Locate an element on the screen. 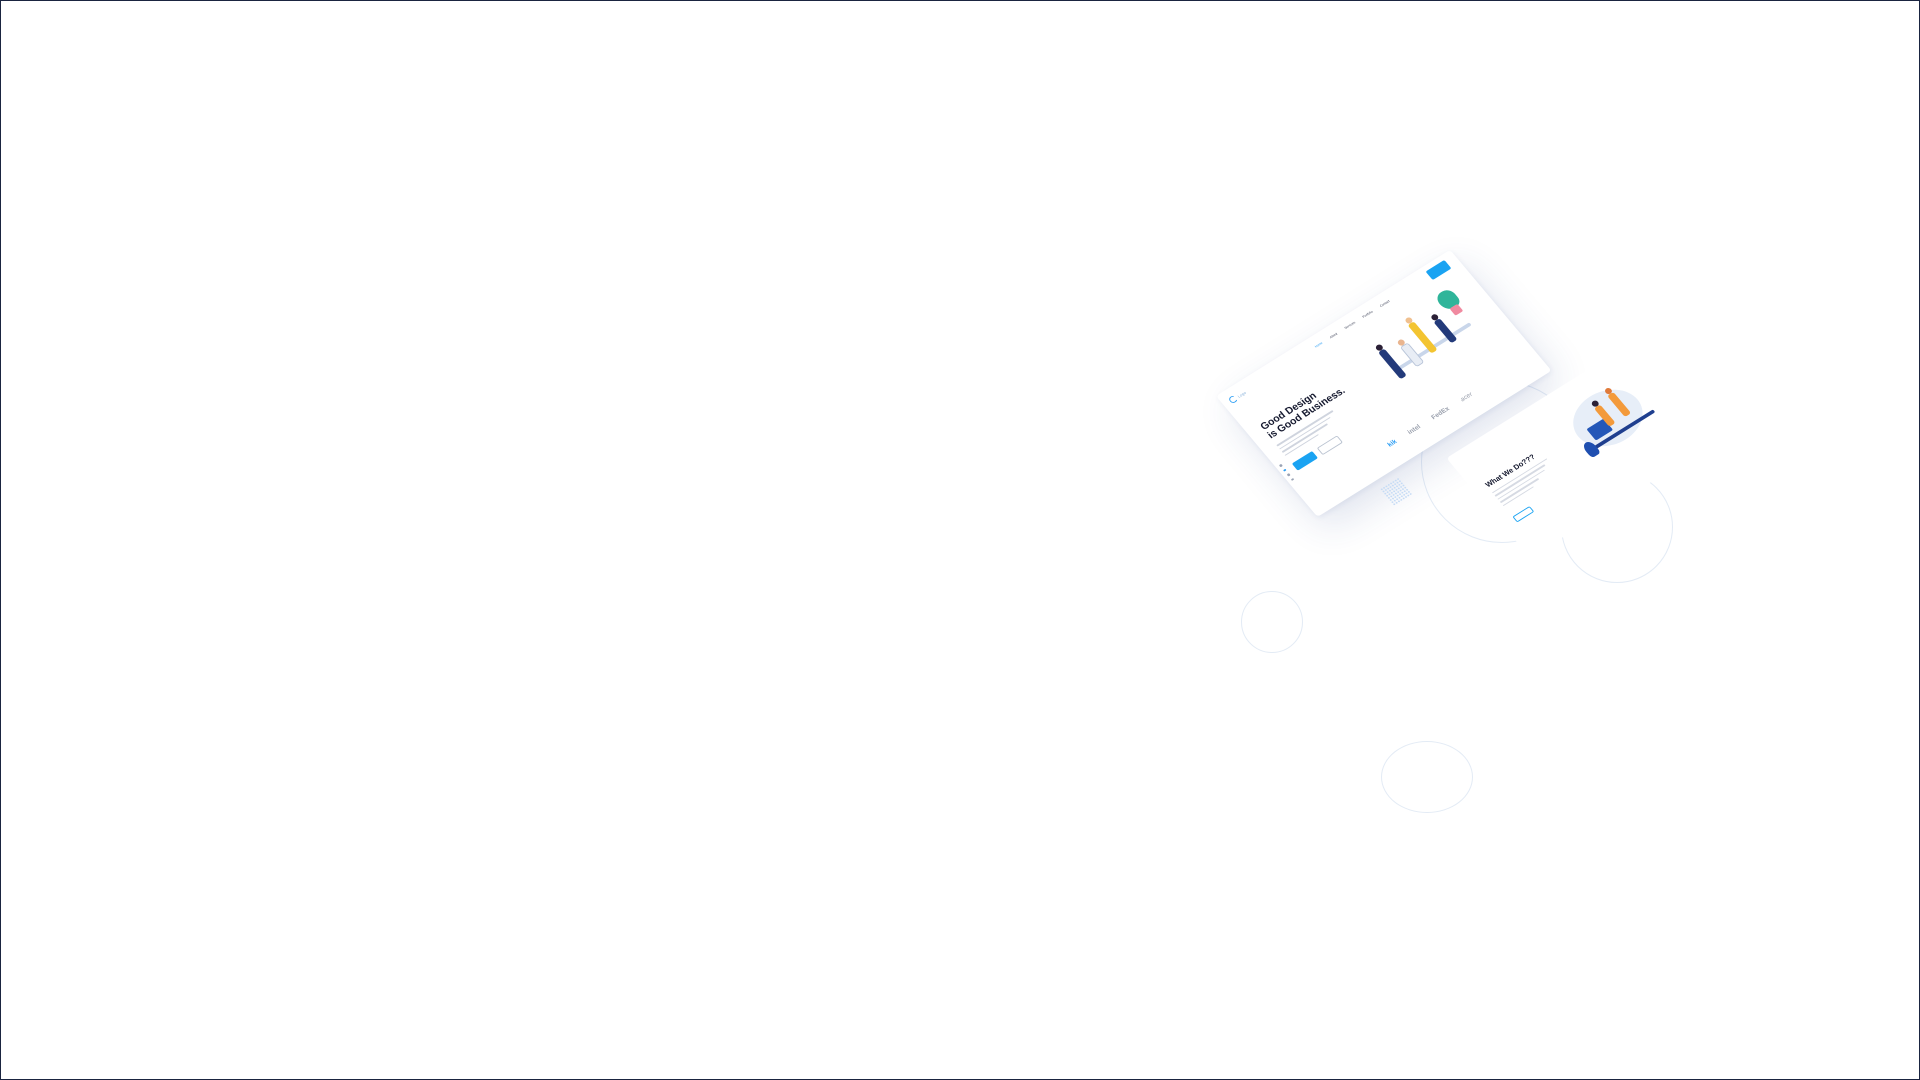  nav-link-services: Services is located at coordinates (1350, 325).